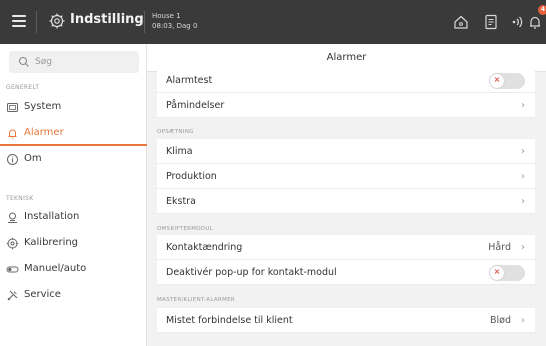  Describe the element at coordinates (85, 62) in the screenshot. I see `search-input` at that location.